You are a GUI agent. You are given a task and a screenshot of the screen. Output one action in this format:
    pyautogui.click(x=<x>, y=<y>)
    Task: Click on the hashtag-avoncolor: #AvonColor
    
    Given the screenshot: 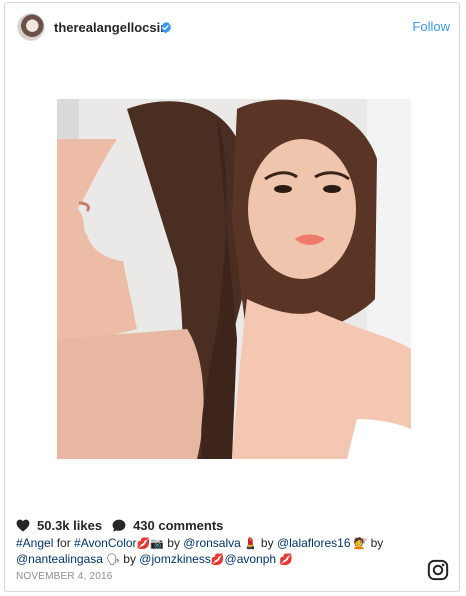 What is the action you would take?
    pyautogui.click(x=105, y=543)
    